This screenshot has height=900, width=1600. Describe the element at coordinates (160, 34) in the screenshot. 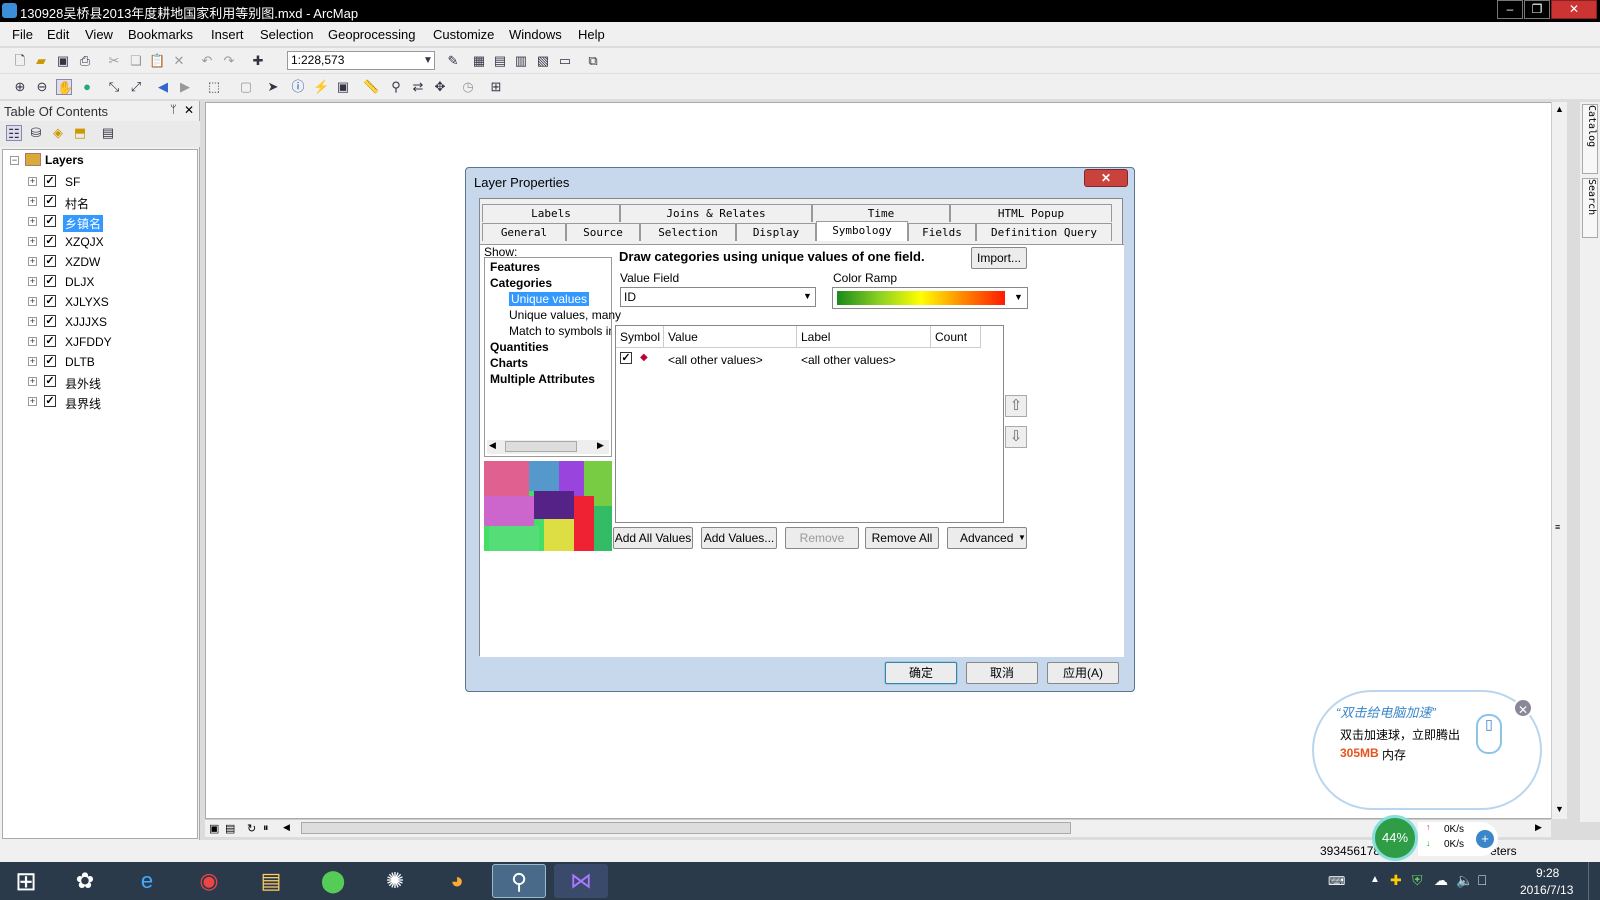

I see `menu-bookmarks: Bookmarks` at that location.